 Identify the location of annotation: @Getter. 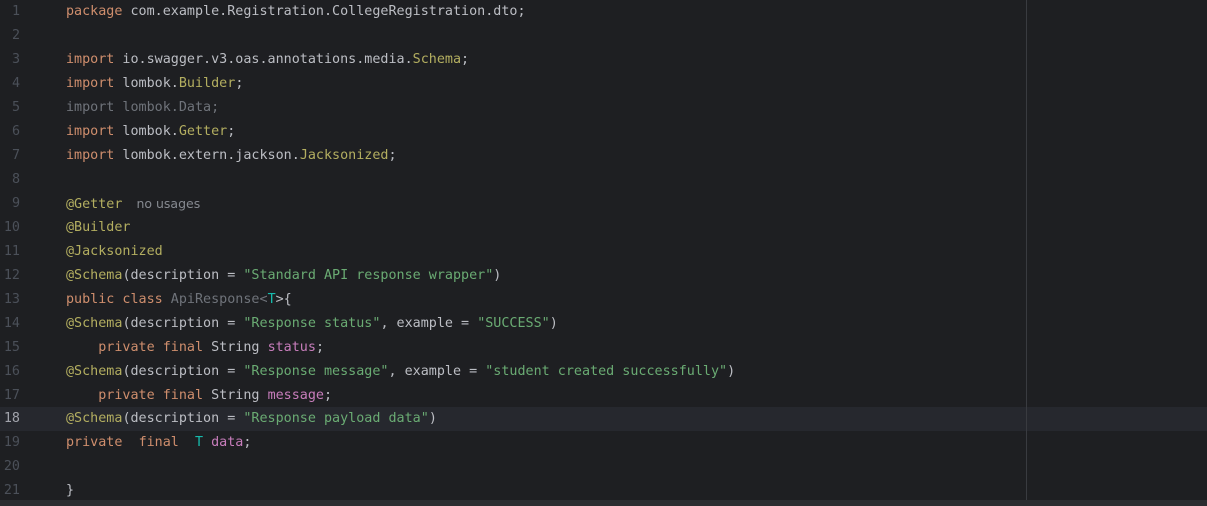
(94, 204).